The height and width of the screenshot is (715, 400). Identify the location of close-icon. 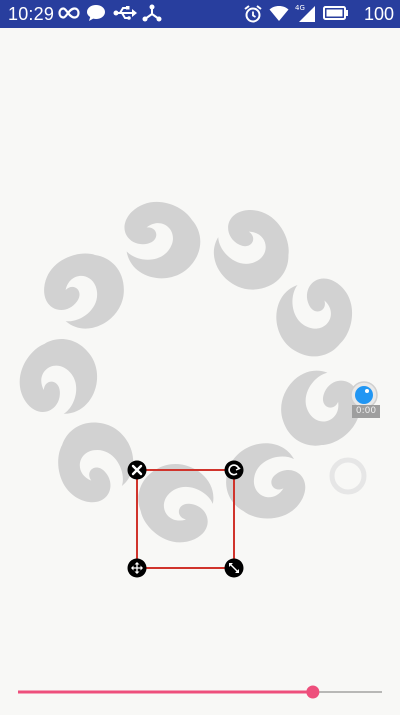
(137, 470).